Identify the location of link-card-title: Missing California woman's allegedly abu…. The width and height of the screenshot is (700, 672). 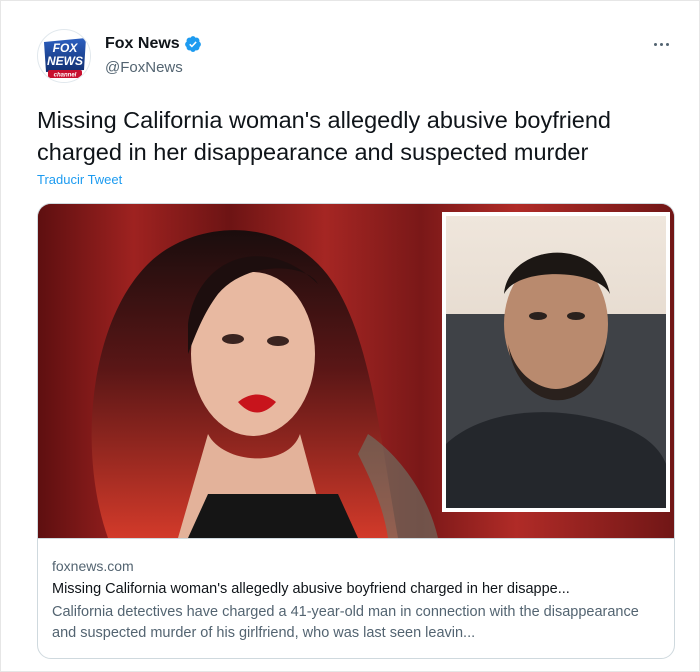
(311, 589).